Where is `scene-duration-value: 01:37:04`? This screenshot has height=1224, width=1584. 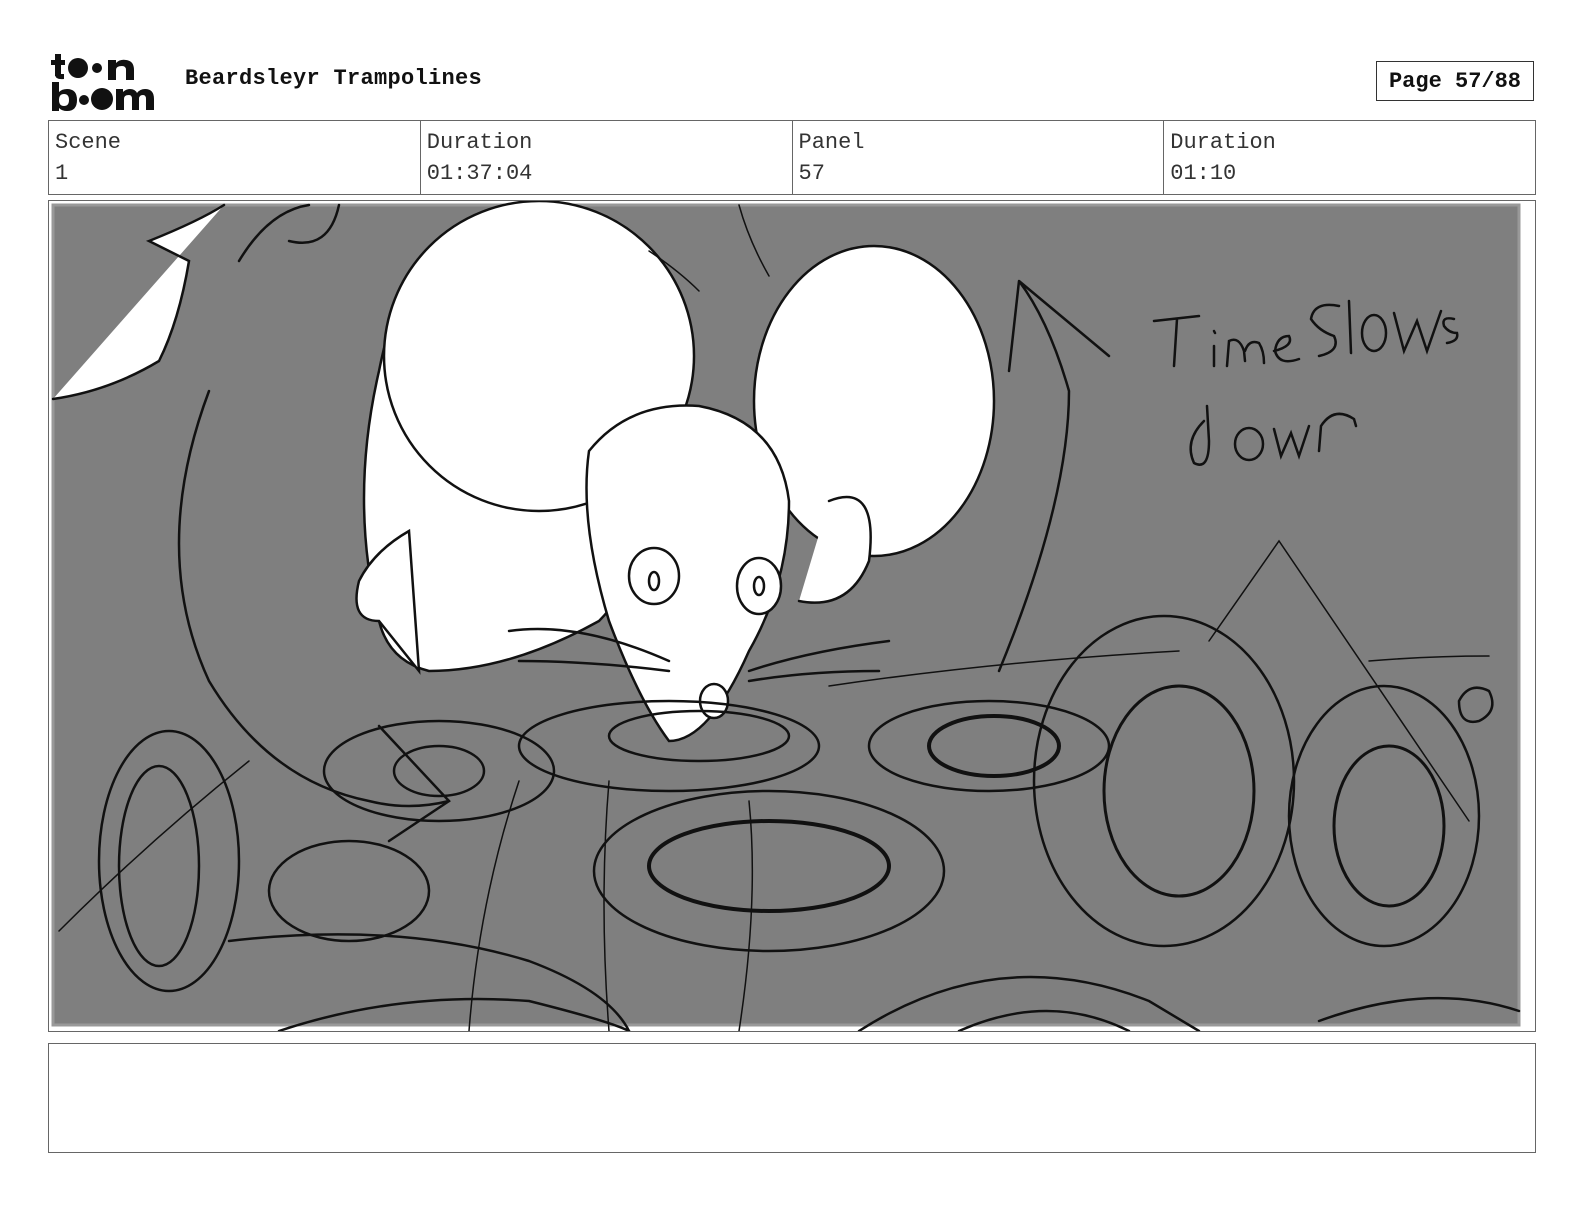
scene-duration-value: 01:37:04 is located at coordinates (479, 173).